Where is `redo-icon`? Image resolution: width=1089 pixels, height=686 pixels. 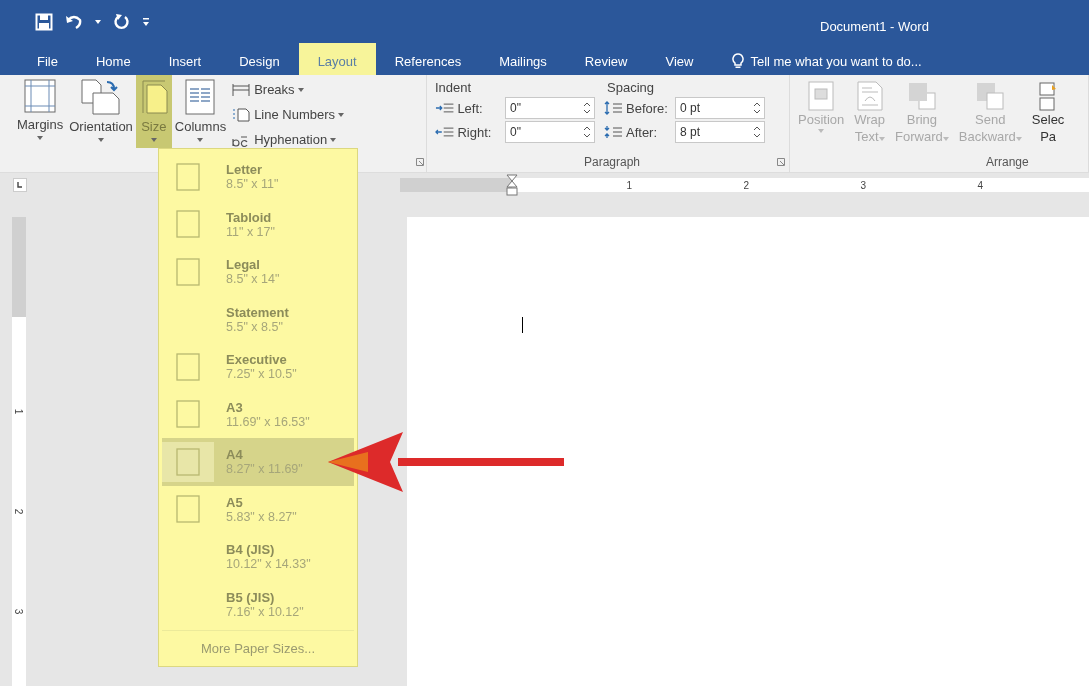 redo-icon is located at coordinates (122, 21).